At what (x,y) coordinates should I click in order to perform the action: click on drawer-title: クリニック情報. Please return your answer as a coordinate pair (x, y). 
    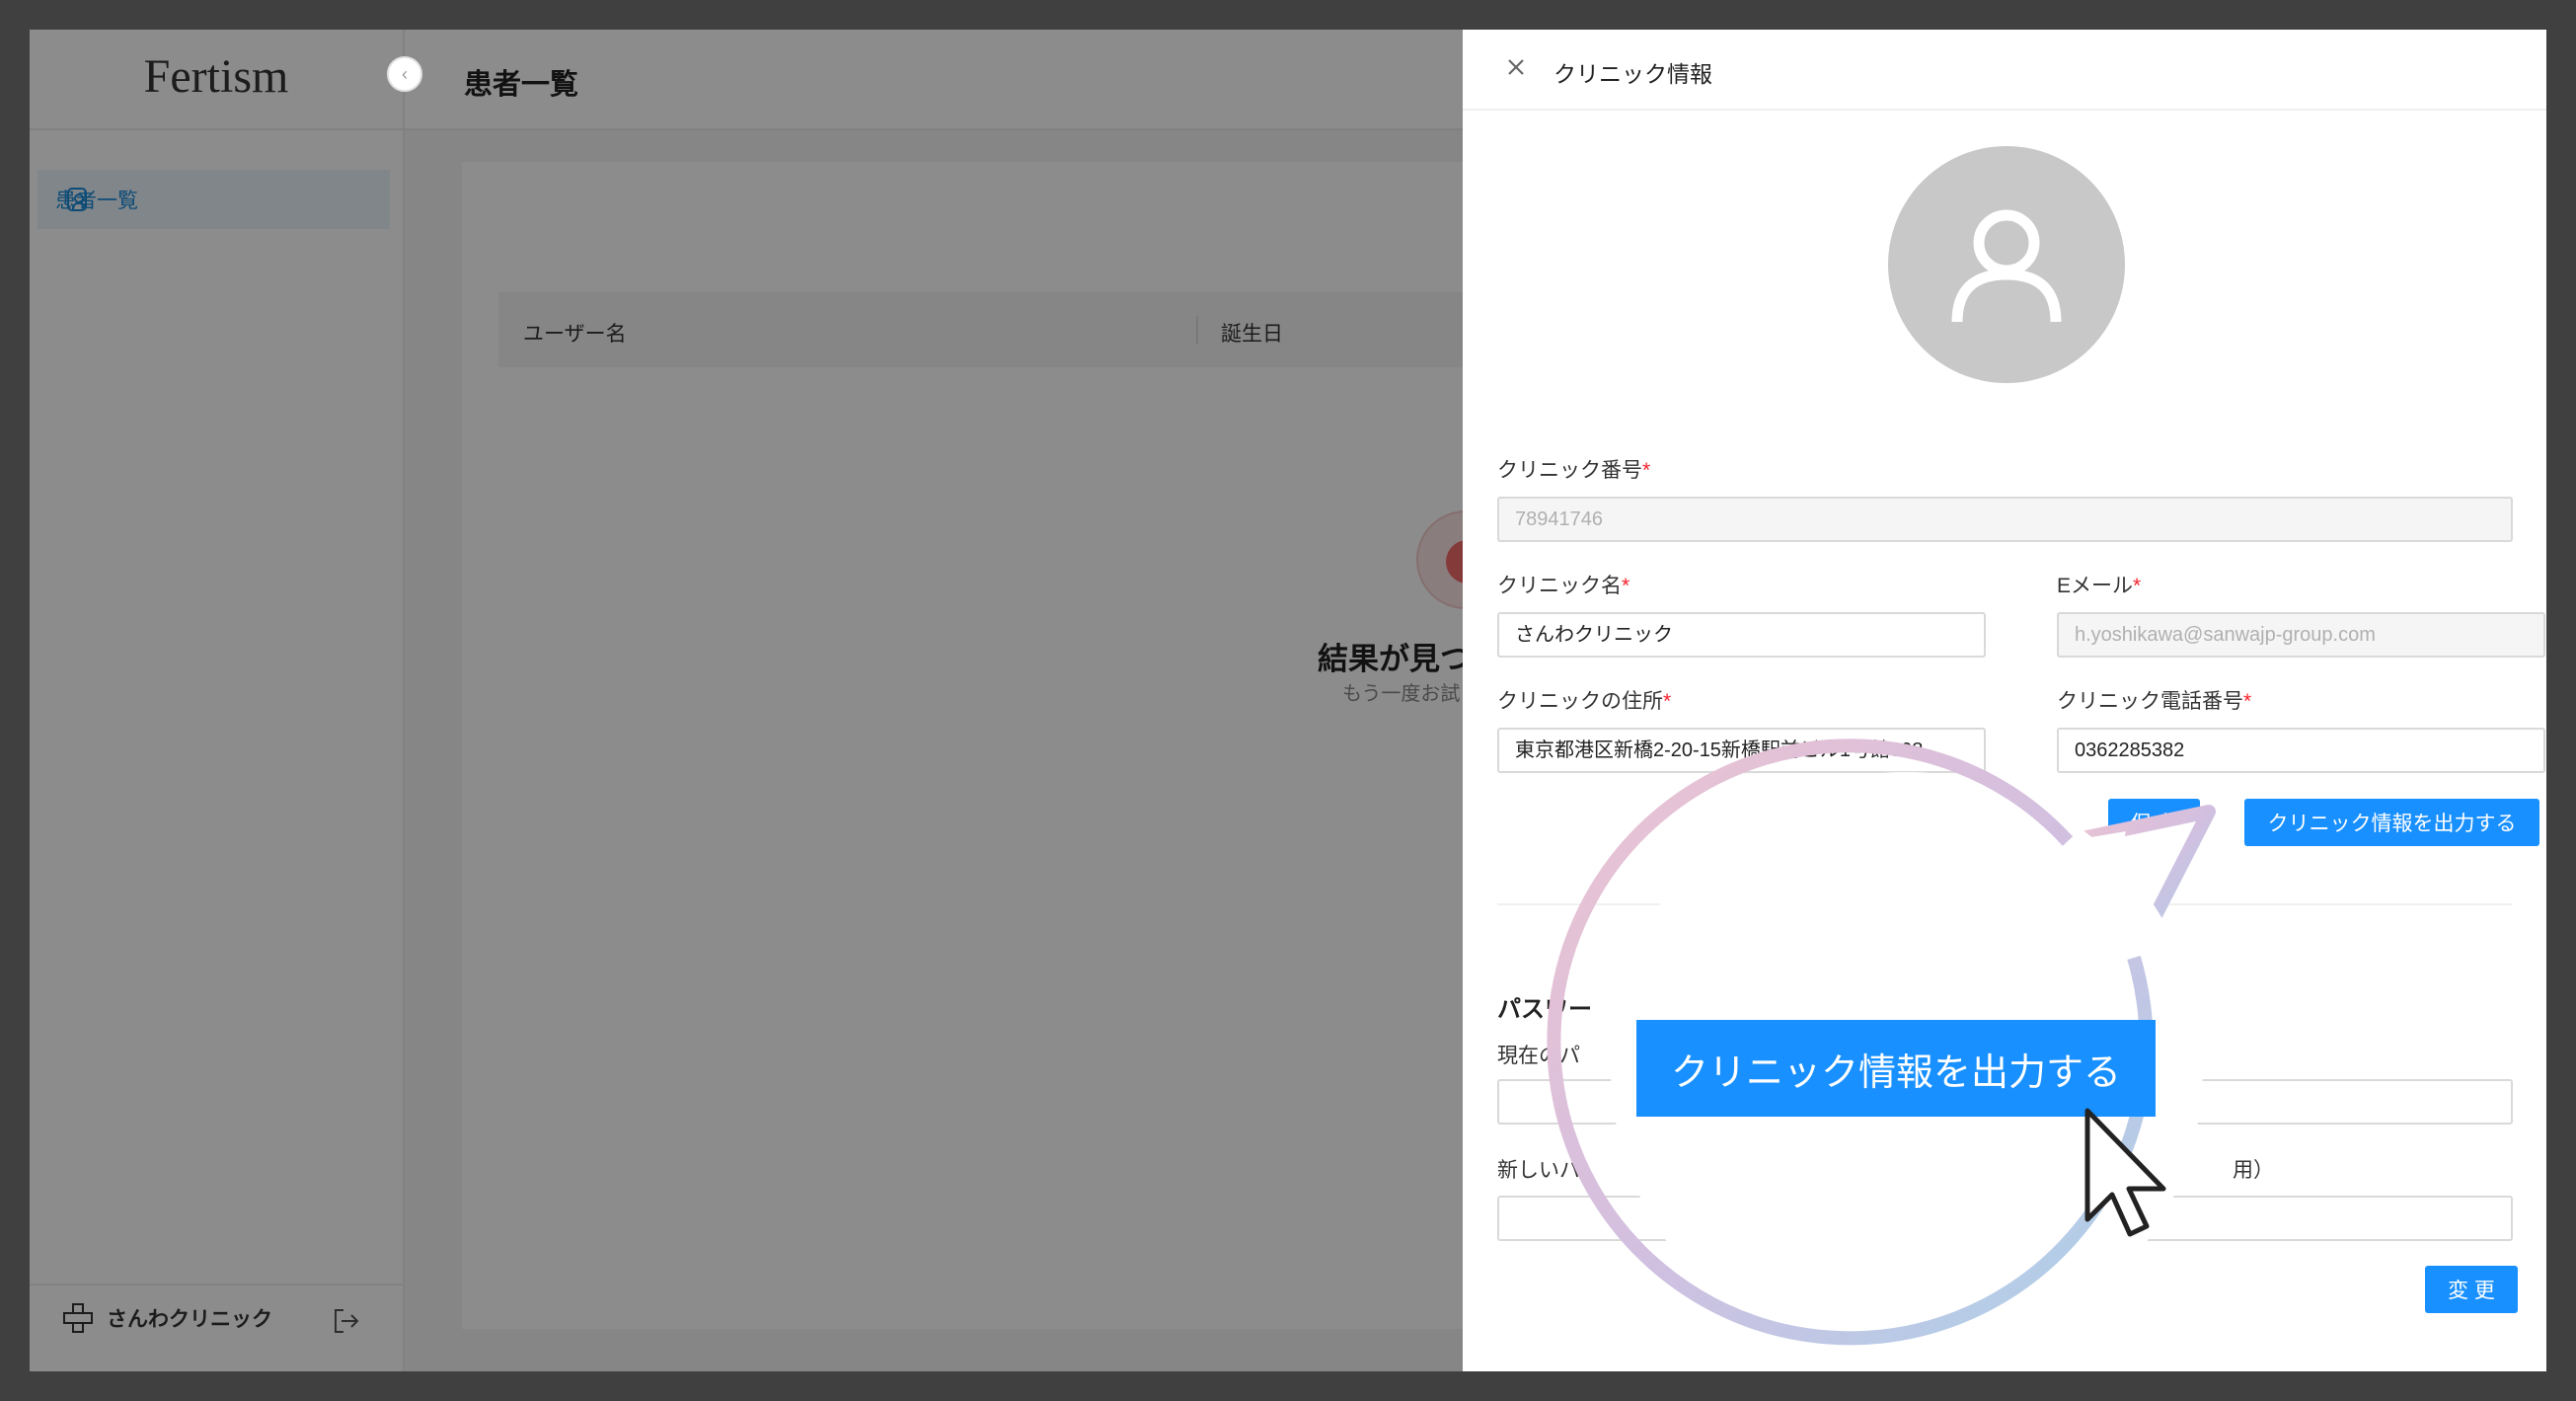
    Looking at the image, I should click on (1632, 74).